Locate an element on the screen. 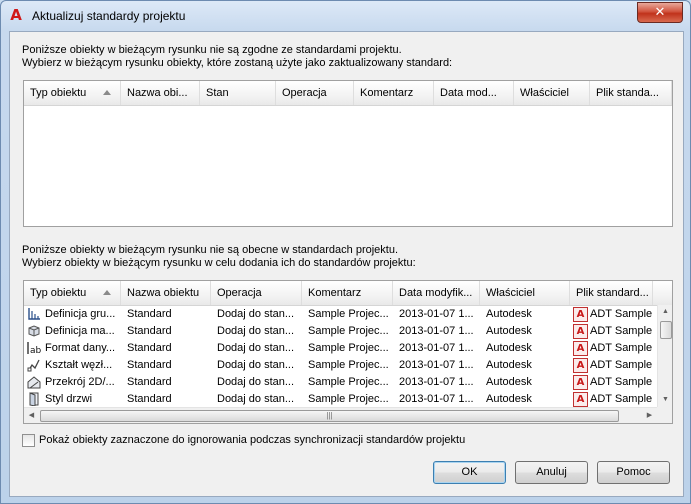  scroll-up-arrow-icon: ▲ is located at coordinates (665, 312).